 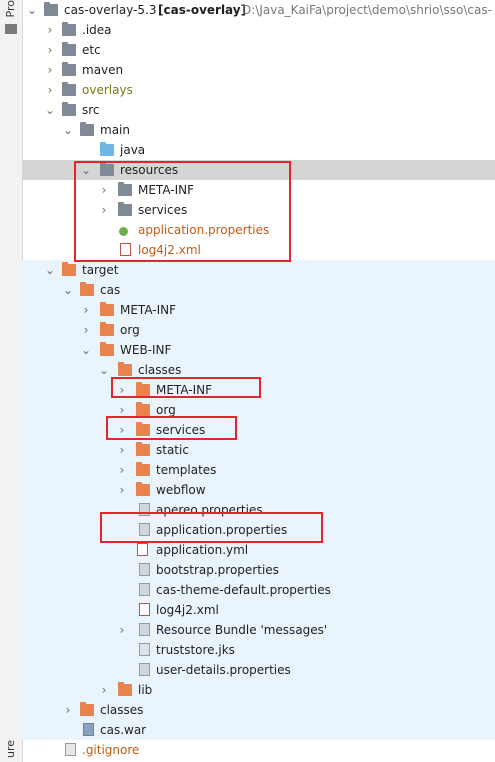 What do you see at coordinates (88, 729) in the screenshot?
I see `war-file-icon` at bounding box center [88, 729].